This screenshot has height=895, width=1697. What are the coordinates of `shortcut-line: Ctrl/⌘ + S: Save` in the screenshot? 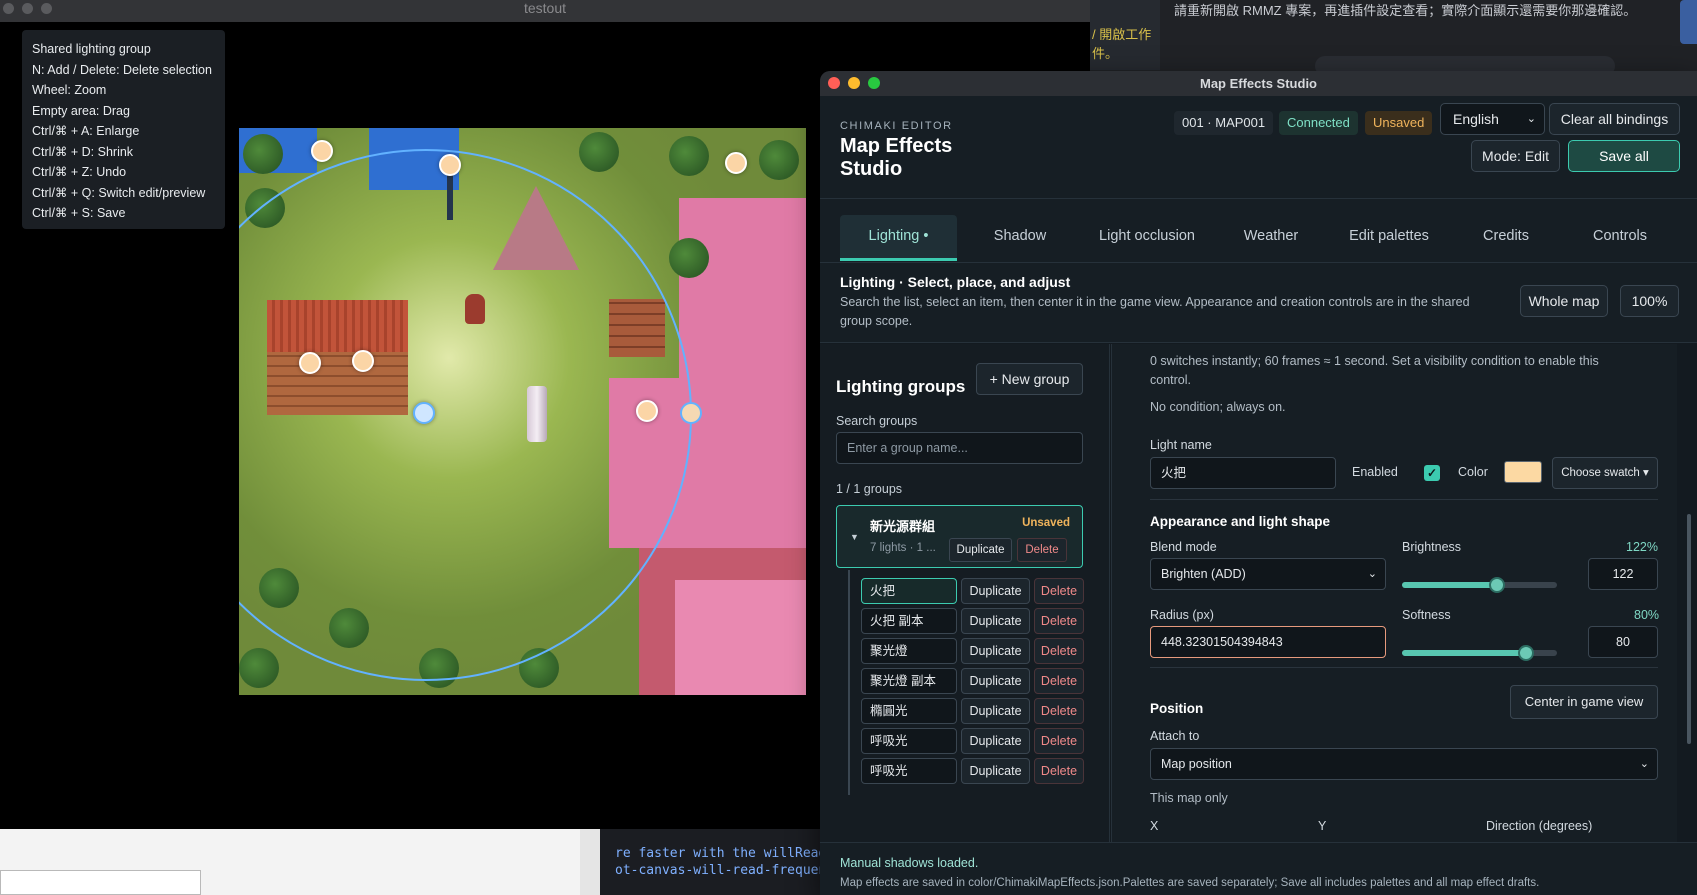 It's located at (79, 213).